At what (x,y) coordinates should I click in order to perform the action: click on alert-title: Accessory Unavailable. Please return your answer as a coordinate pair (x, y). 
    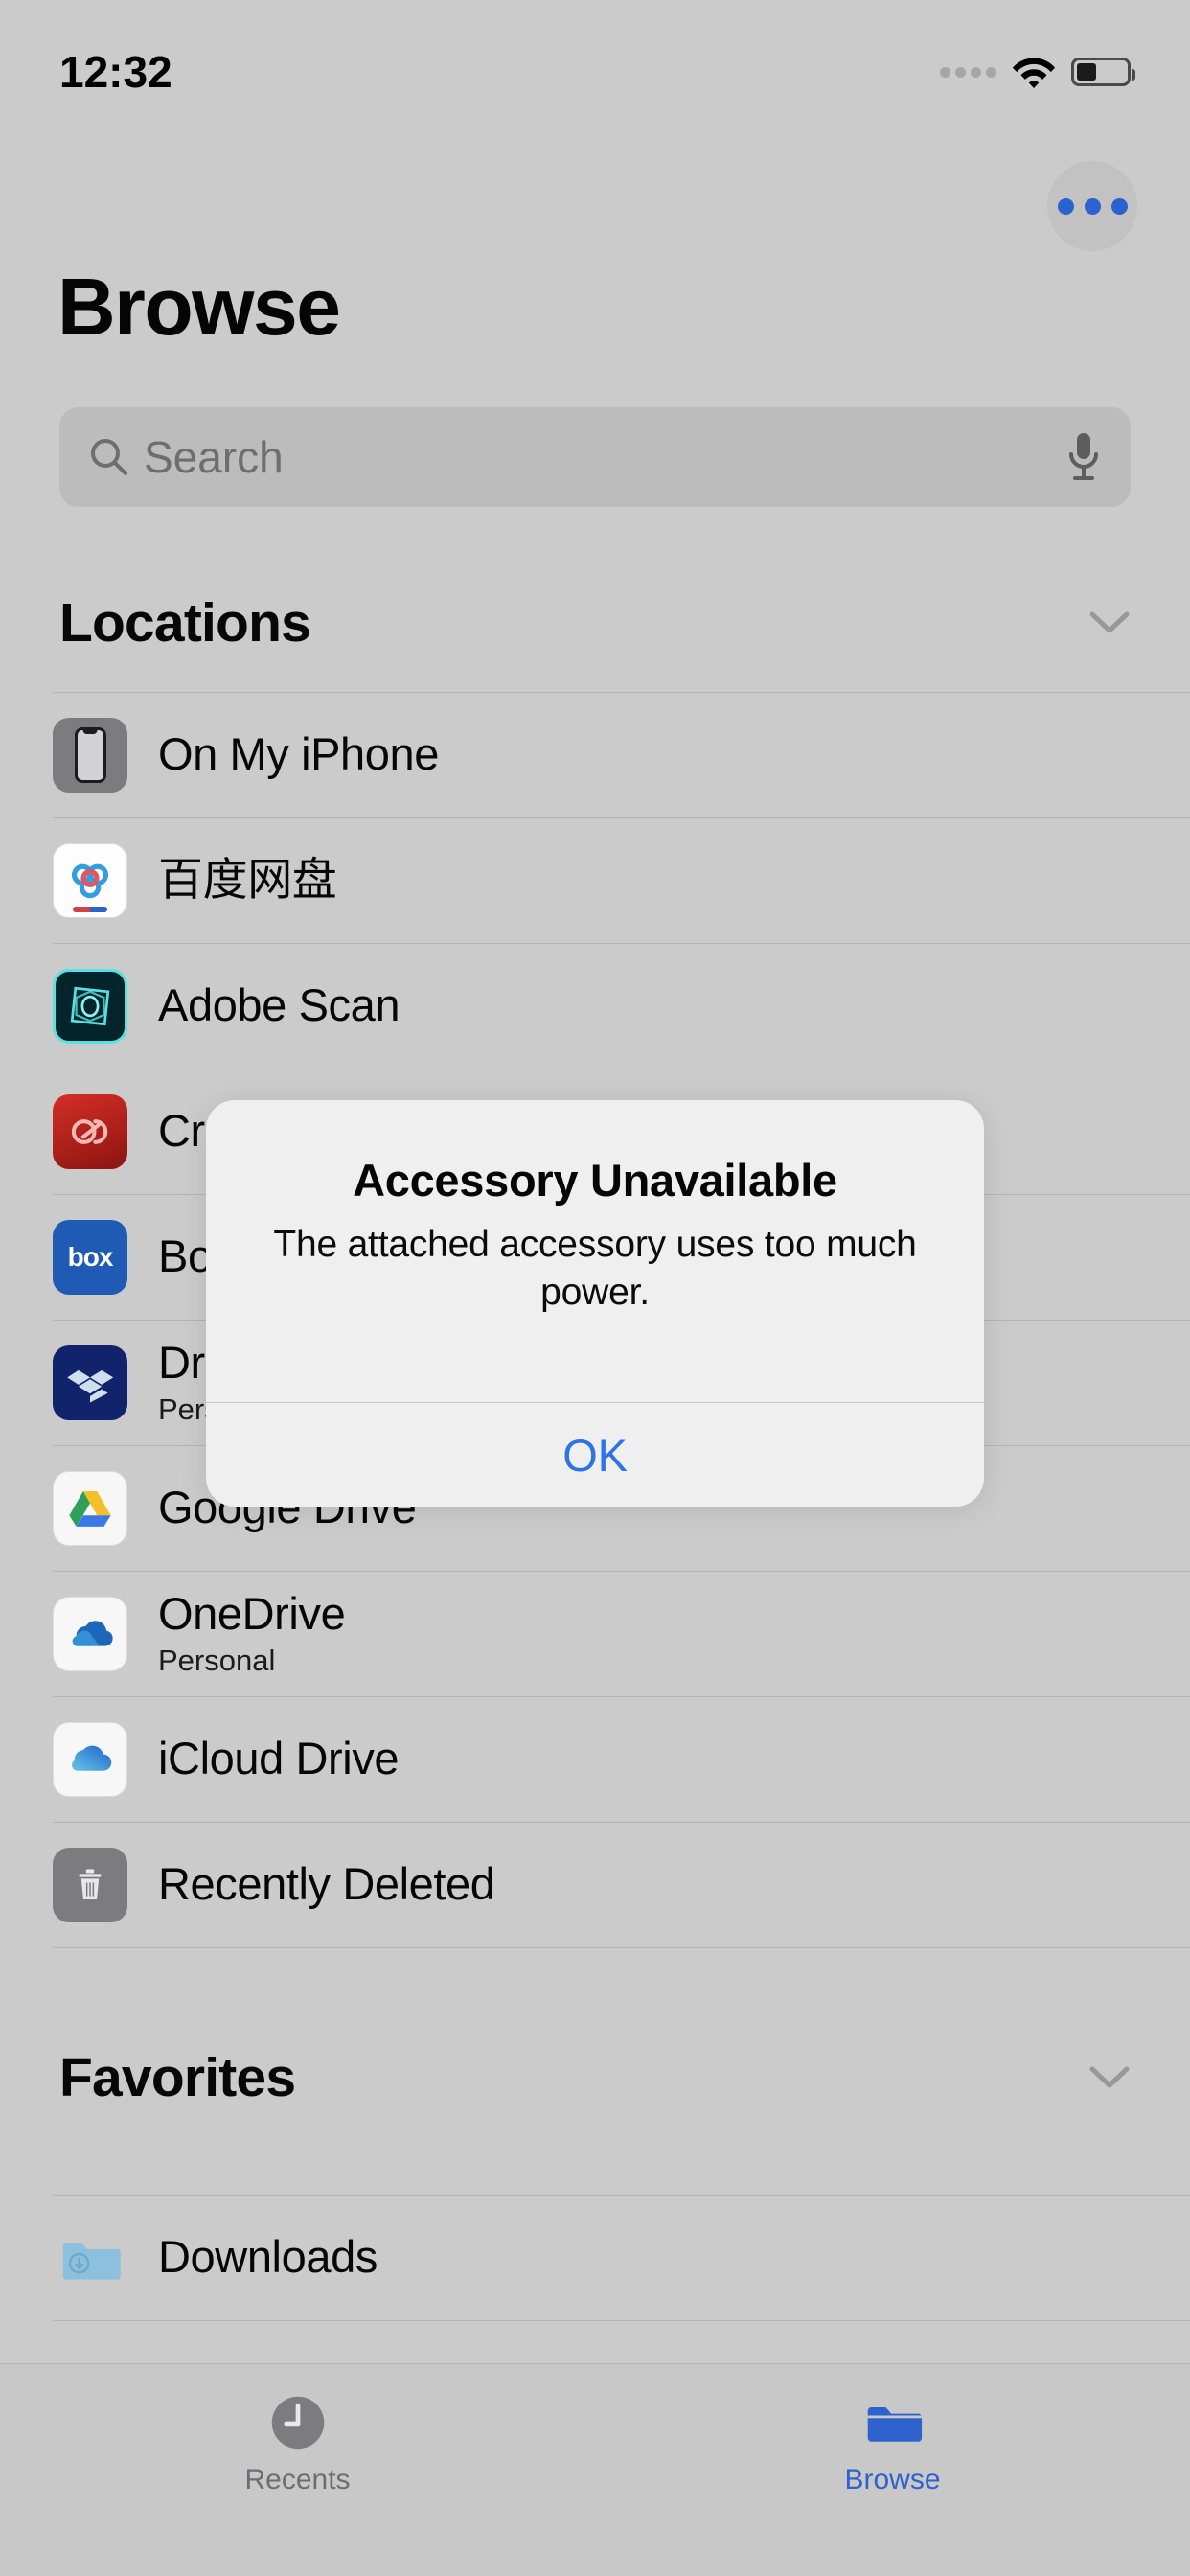
    Looking at the image, I should click on (595, 1180).